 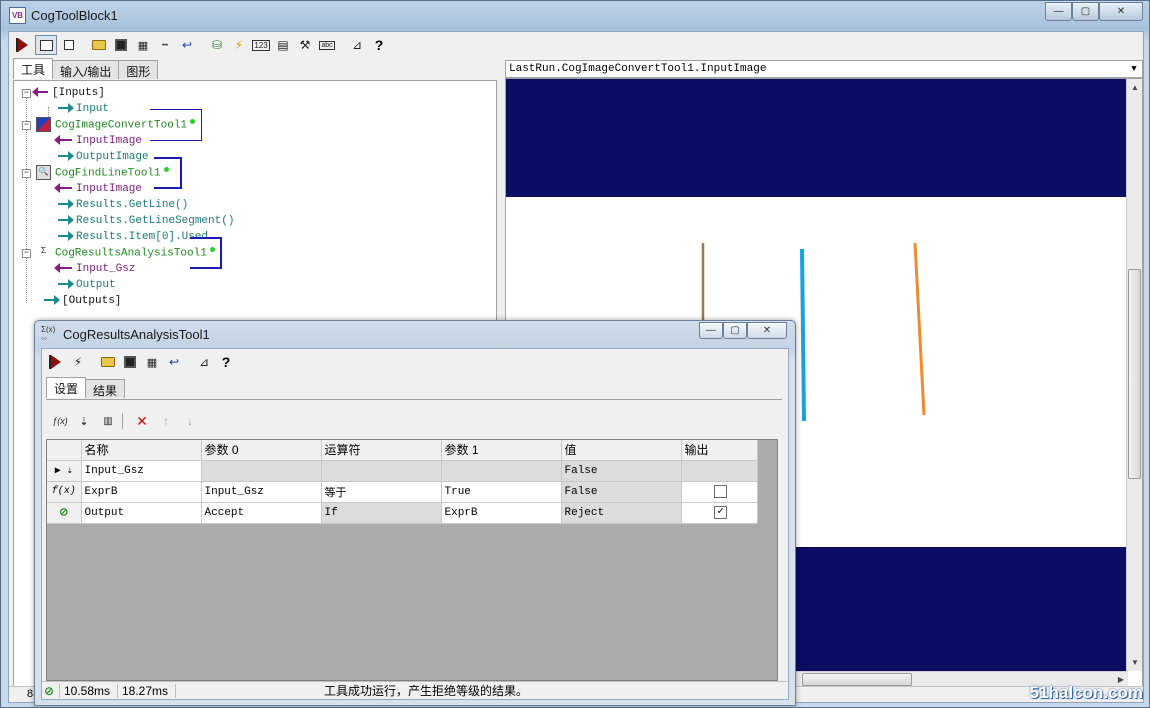 What do you see at coordinates (501, 450) in the screenshot?
I see `column-header: 参数 1` at bounding box center [501, 450].